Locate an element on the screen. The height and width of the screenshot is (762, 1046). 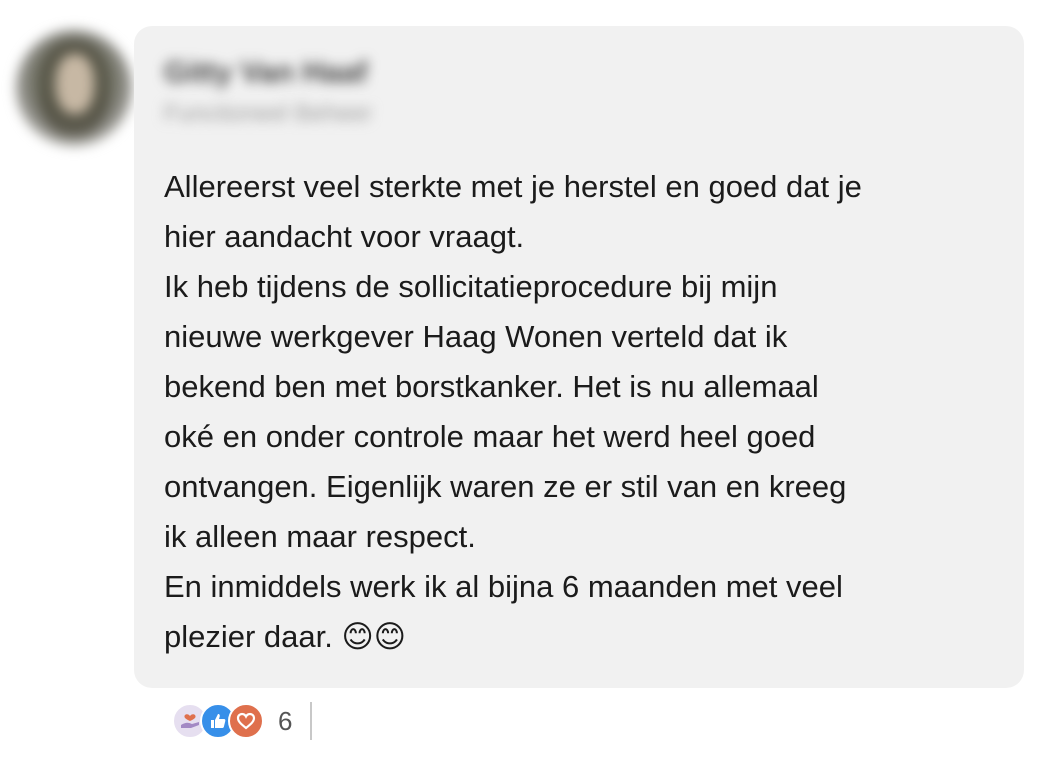
author-avatar is located at coordinates (74, 88).